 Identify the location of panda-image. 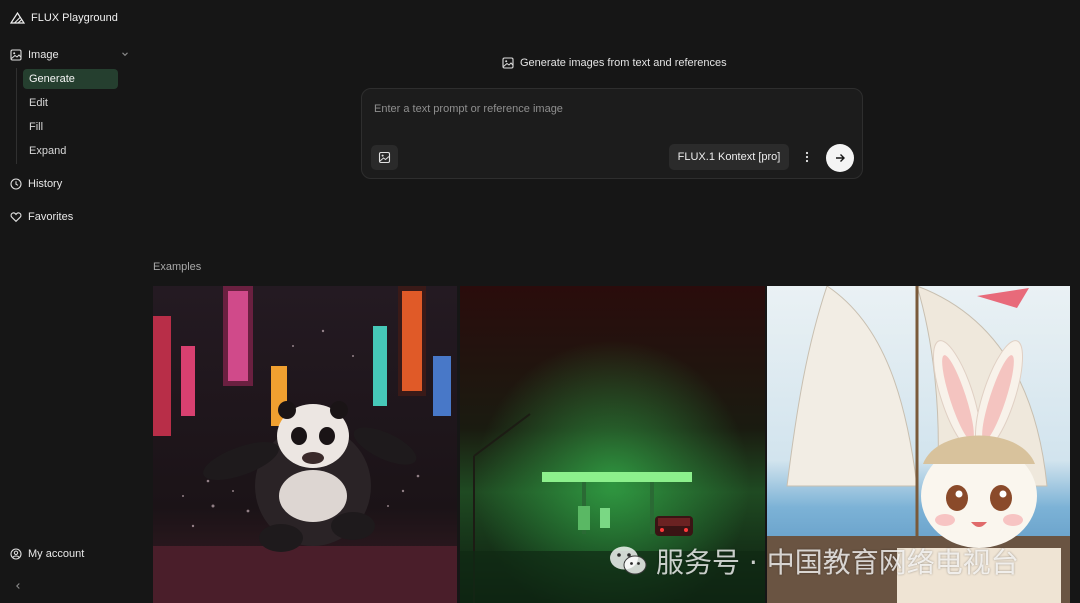
(305, 444).